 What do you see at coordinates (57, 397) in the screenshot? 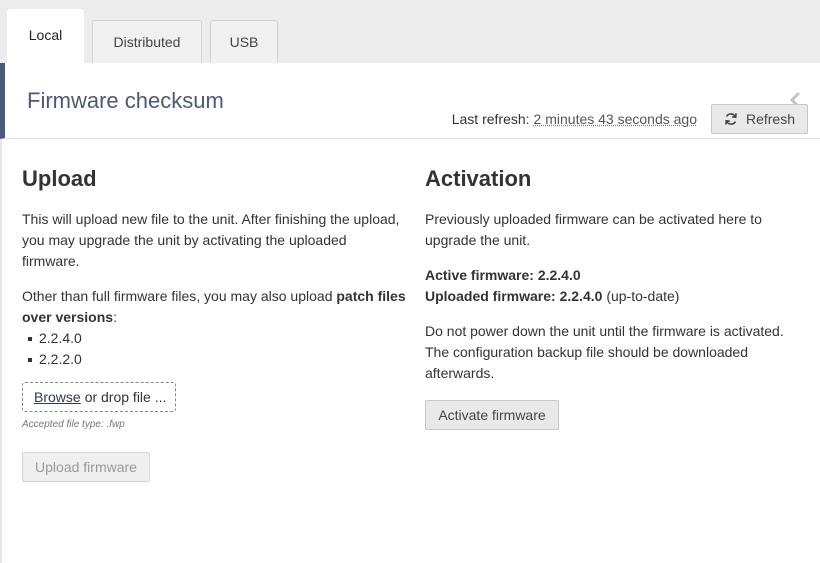
I see `browse-link: Browse` at bounding box center [57, 397].